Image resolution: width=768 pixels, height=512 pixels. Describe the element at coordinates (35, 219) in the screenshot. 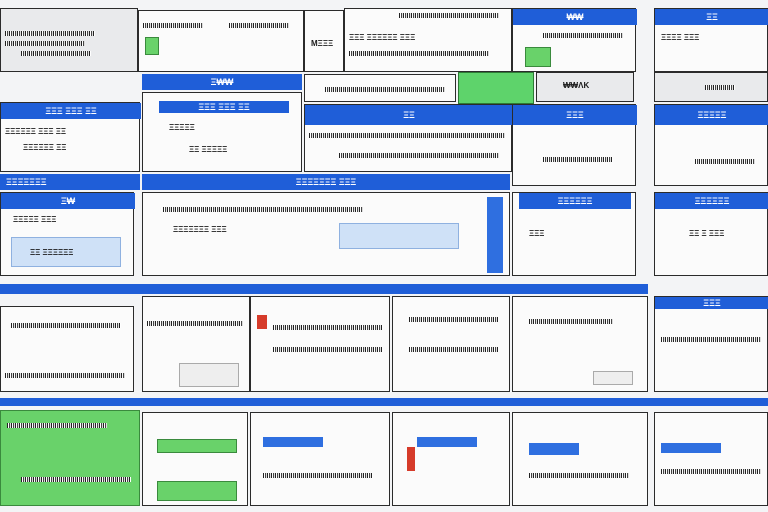

I see `left-label-3: ΞΞΞΞΞ ΞΞΞ` at that location.